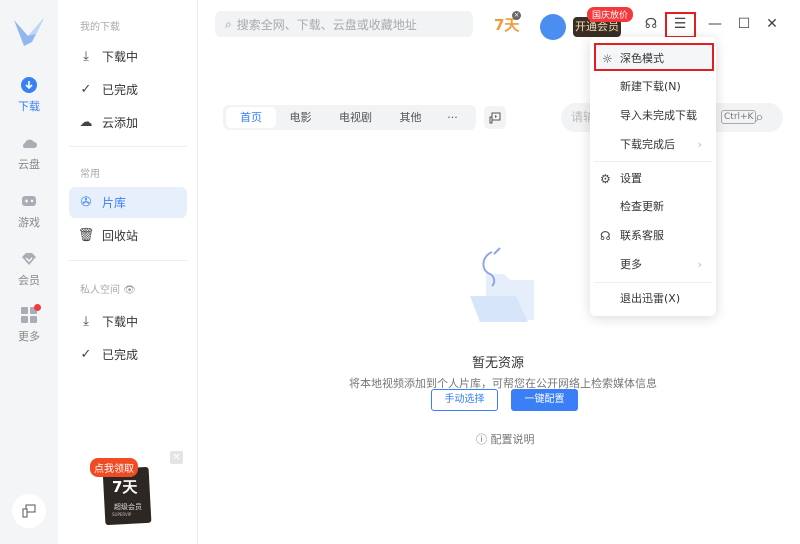 This screenshot has width=800, height=544. I want to click on gamepad-icon, so click(29, 201).